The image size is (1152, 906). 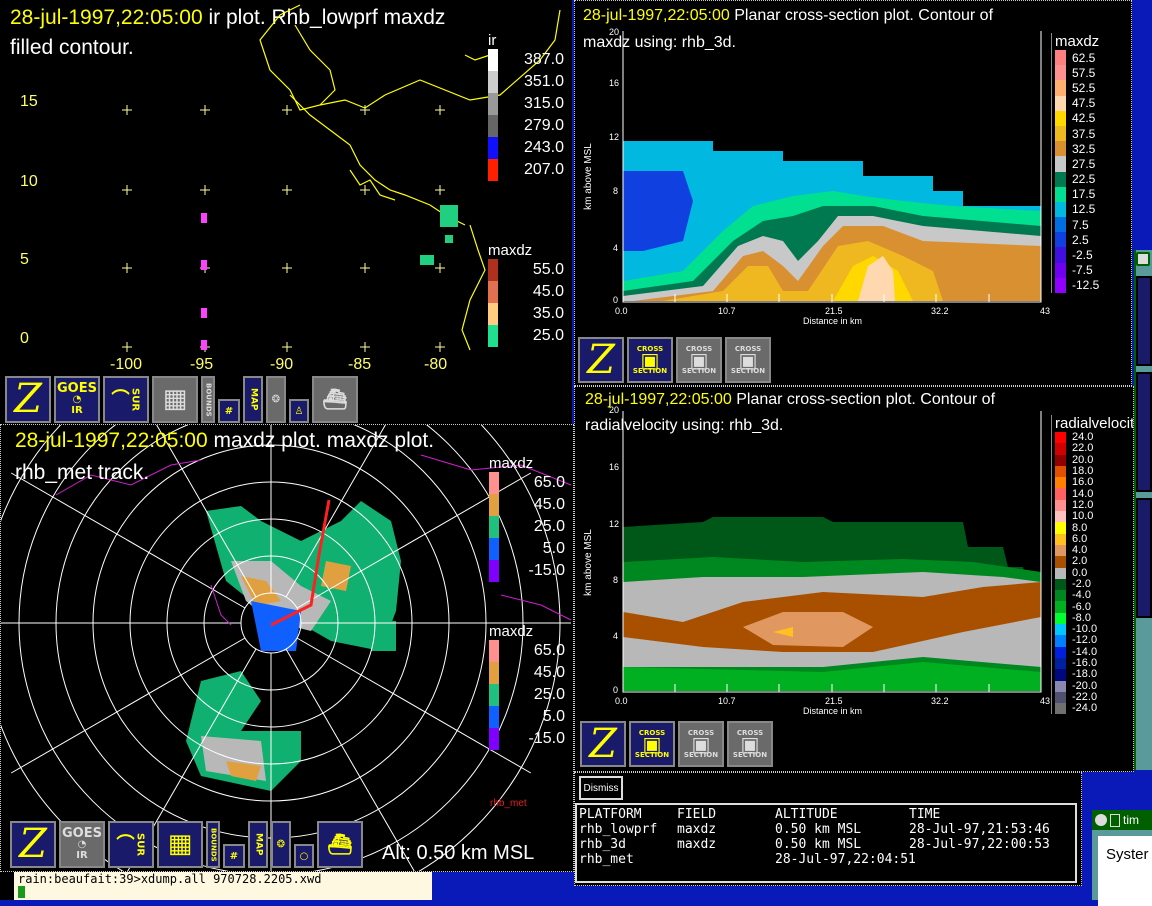 I want to click on legend-entry: 5.0, so click(x=527, y=717).